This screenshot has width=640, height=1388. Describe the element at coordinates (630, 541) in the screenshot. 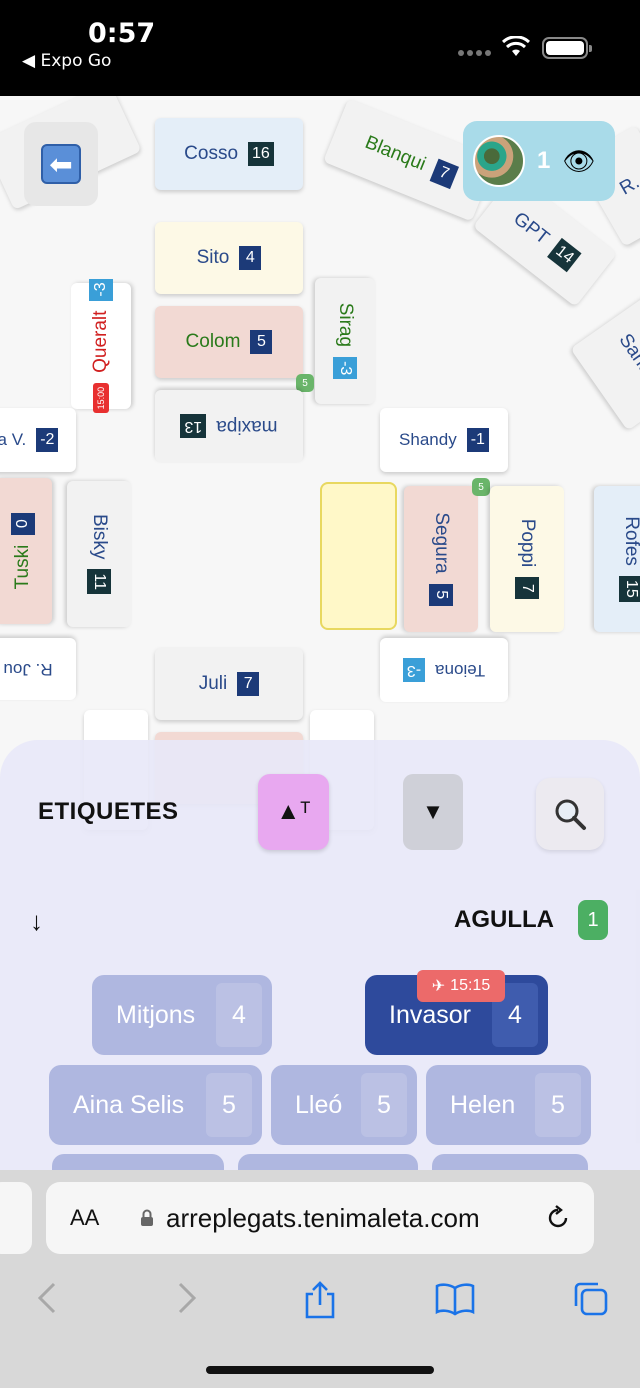

I see `card-name: Rofes` at that location.